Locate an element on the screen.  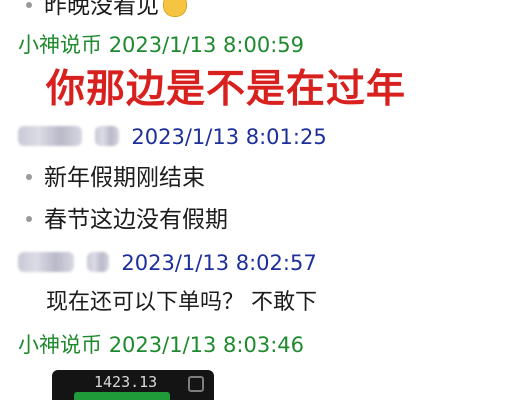
message-meta: 小神说币 2023/1/13 8:03:46 is located at coordinates (161, 345).